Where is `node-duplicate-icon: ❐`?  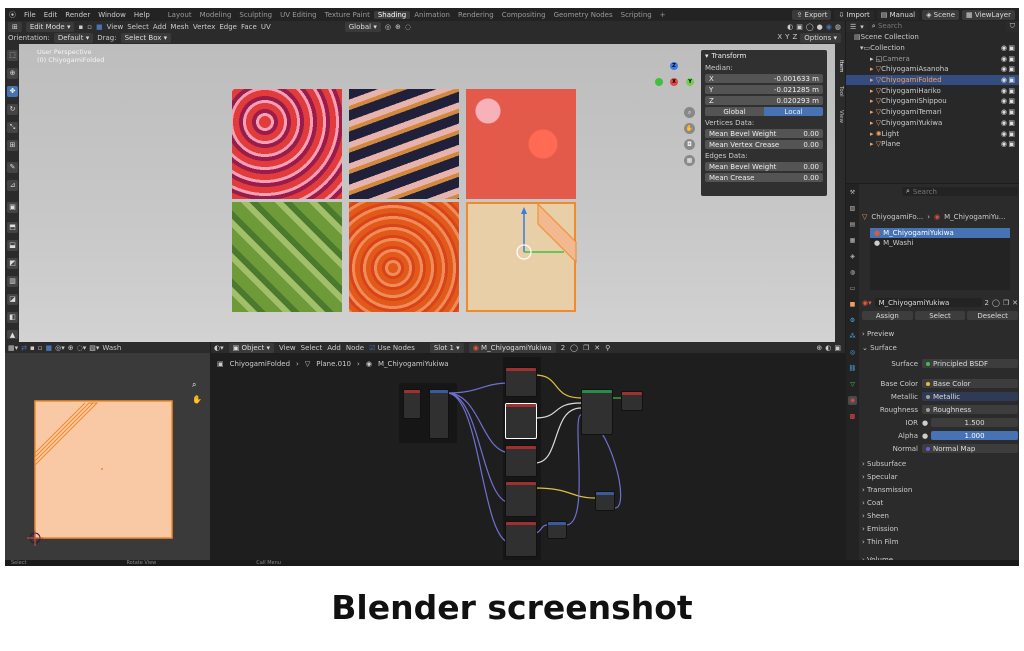 node-duplicate-icon: ❐ is located at coordinates (586, 348).